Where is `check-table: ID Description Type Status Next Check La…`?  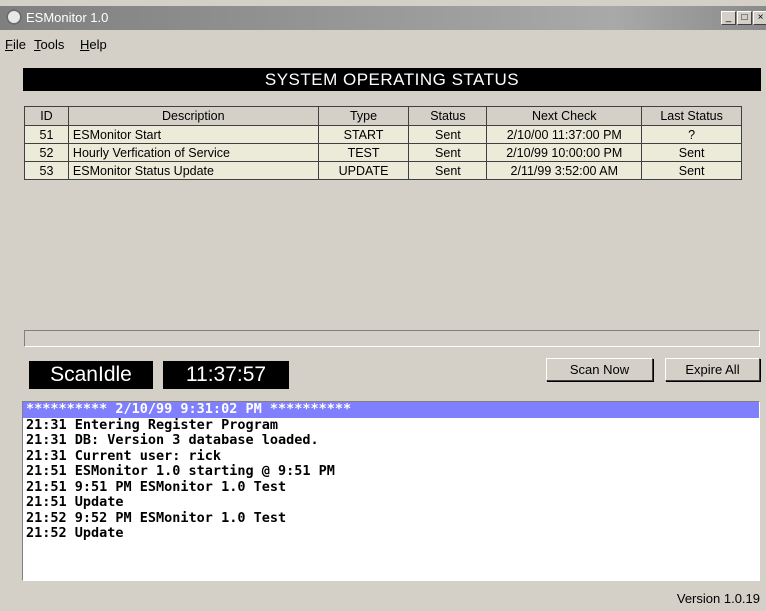
check-table: ID Description Type Status Next Check La… is located at coordinates (383, 143).